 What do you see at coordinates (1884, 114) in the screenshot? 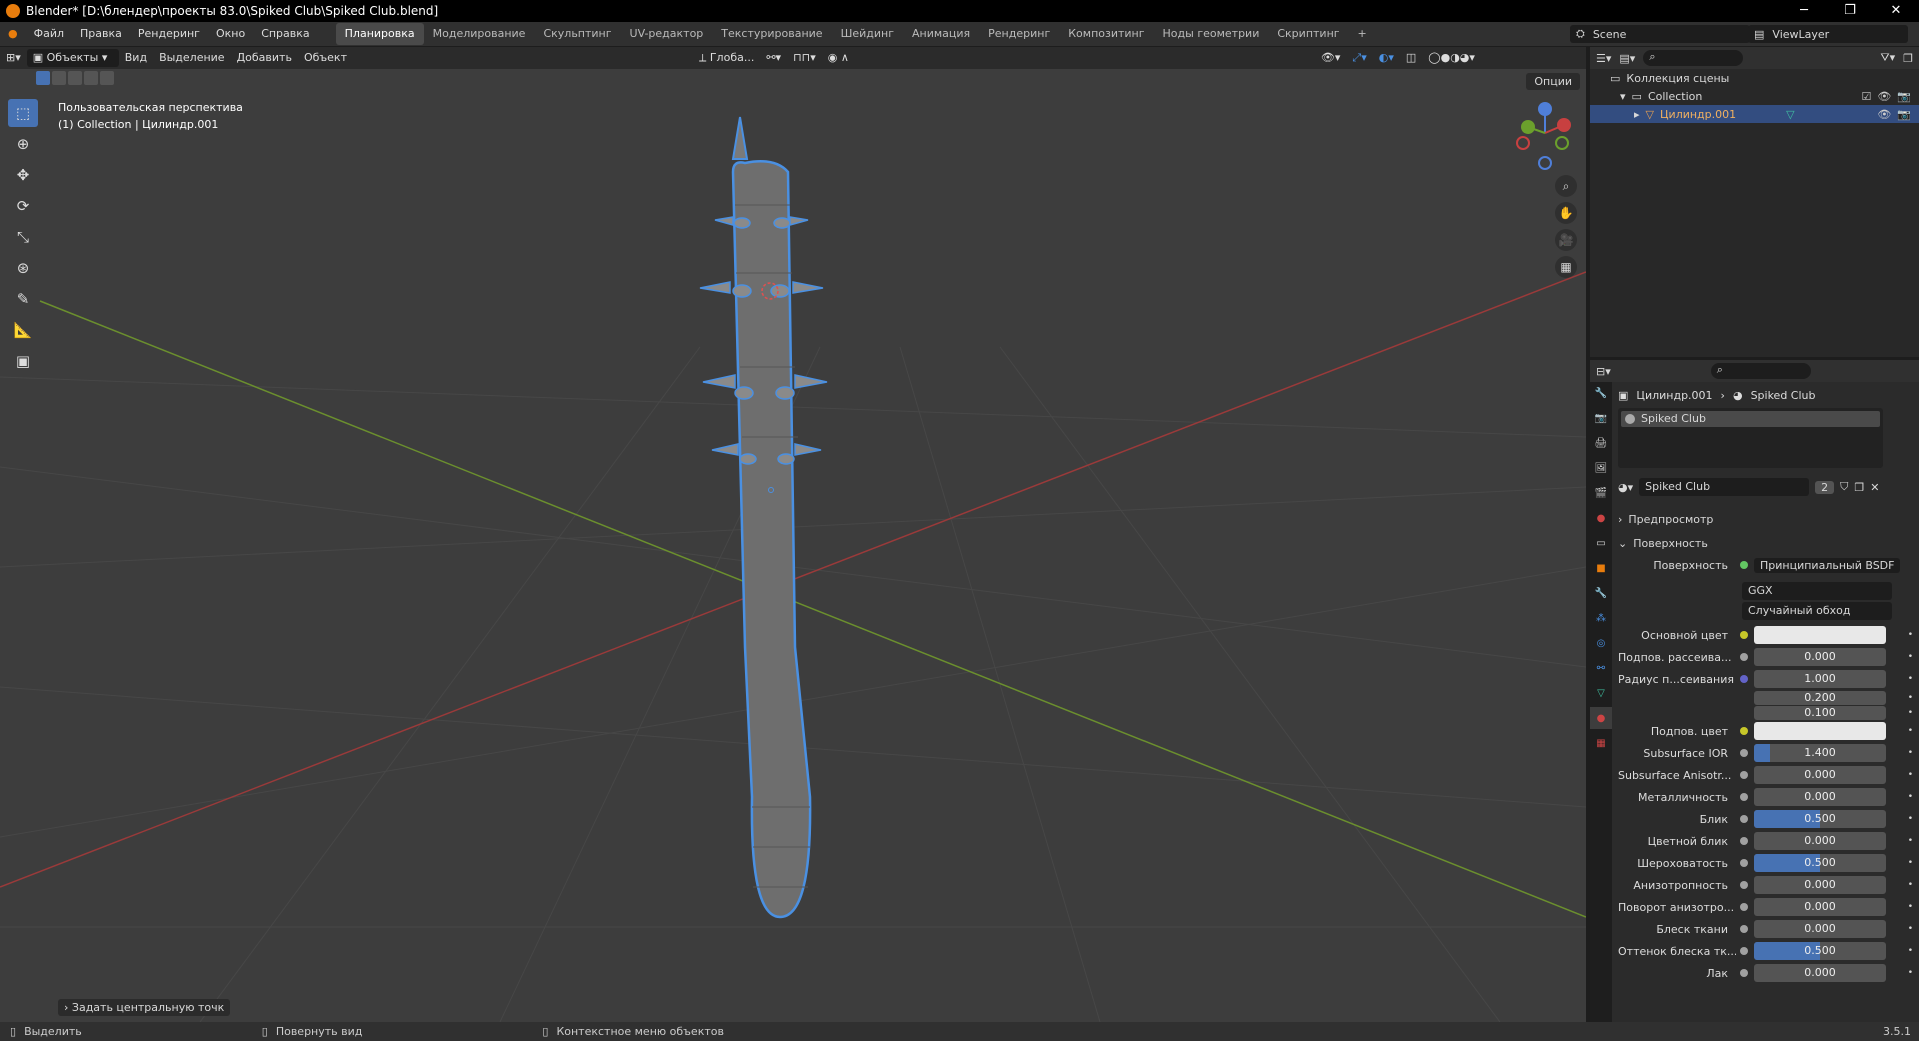
I see `eye-icon: 👁` at bounding box center [1884, 114].